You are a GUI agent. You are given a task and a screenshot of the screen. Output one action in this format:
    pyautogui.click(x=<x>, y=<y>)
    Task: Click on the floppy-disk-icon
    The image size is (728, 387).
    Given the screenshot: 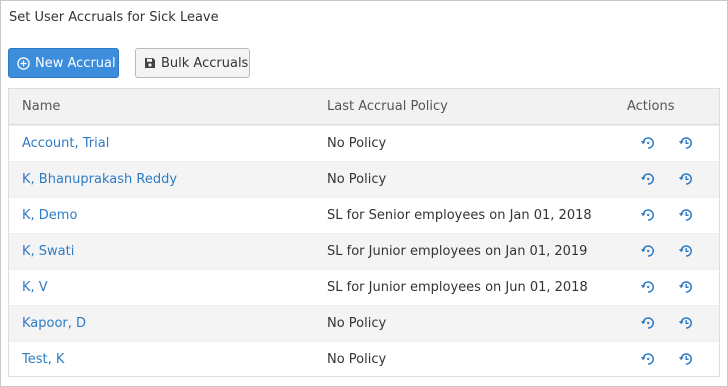 What is the action you would take?
    pyautogui.click(x=150, y=63)
    